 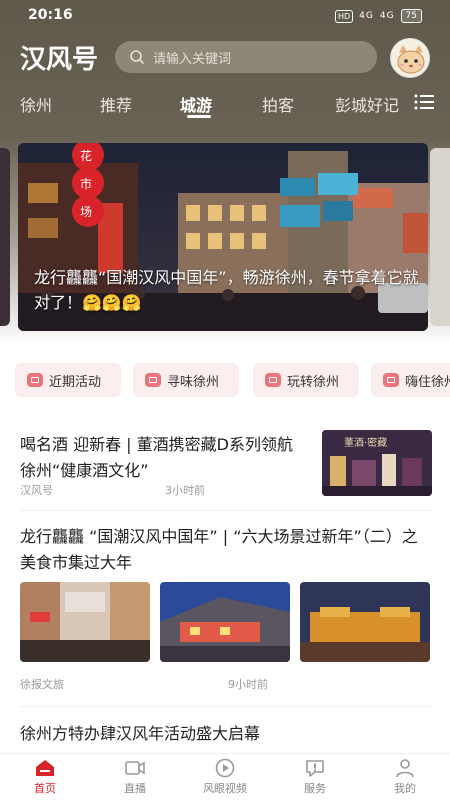 I want to click on signal-icon-2: 4G, so click(x=387, y=16).